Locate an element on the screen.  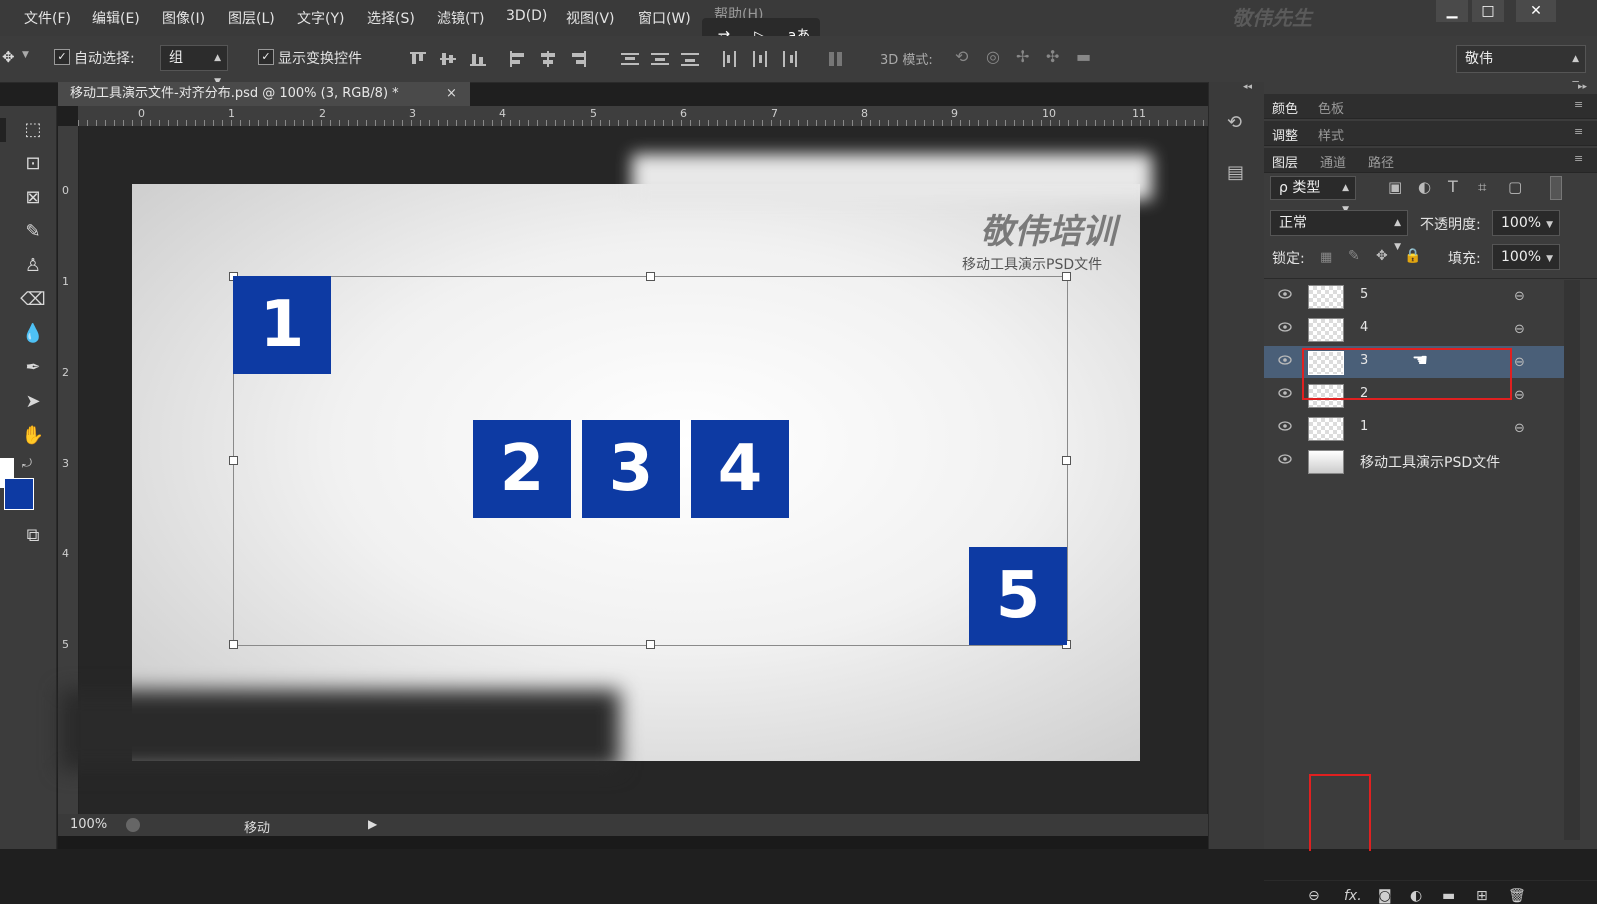
tab-adjustments: 调整 is located at coordinates (1285, 134).